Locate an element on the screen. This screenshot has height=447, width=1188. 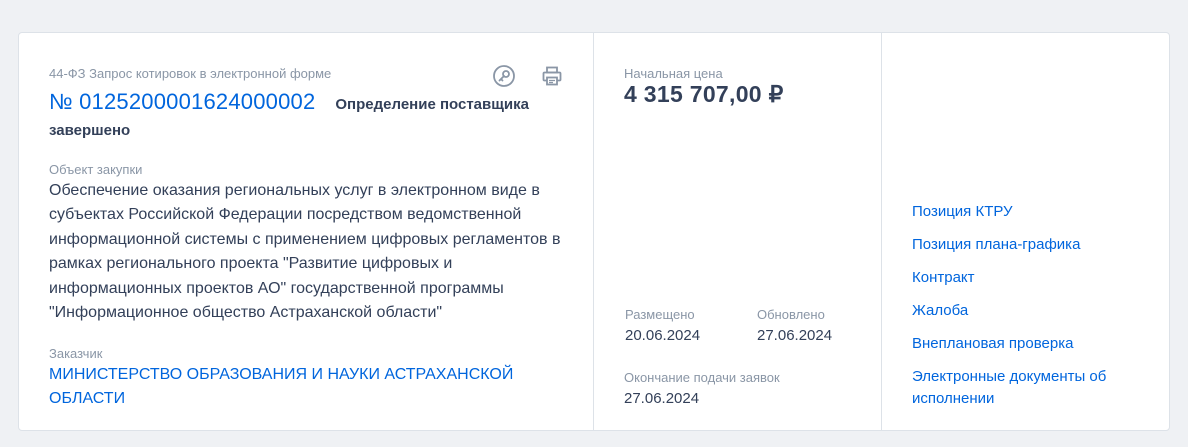
link-complaint: Жалоба is located at coordinates (1032, 311).